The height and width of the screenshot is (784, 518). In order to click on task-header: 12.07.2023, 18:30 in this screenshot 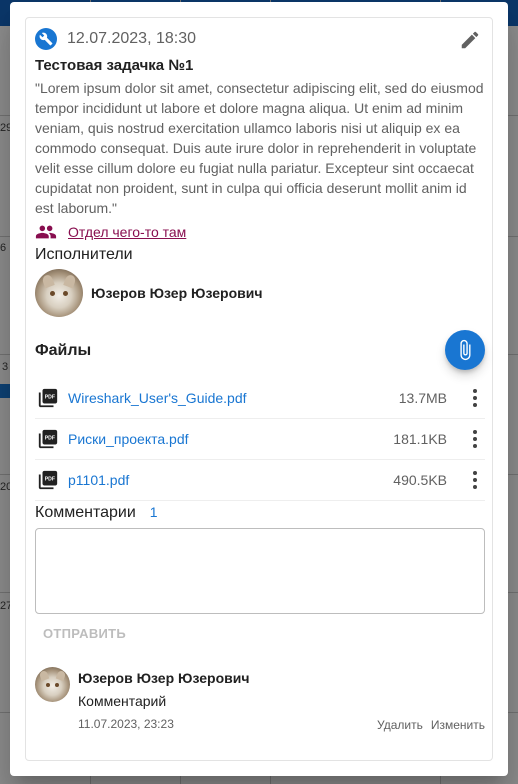, I will do `click(115, 39)`.